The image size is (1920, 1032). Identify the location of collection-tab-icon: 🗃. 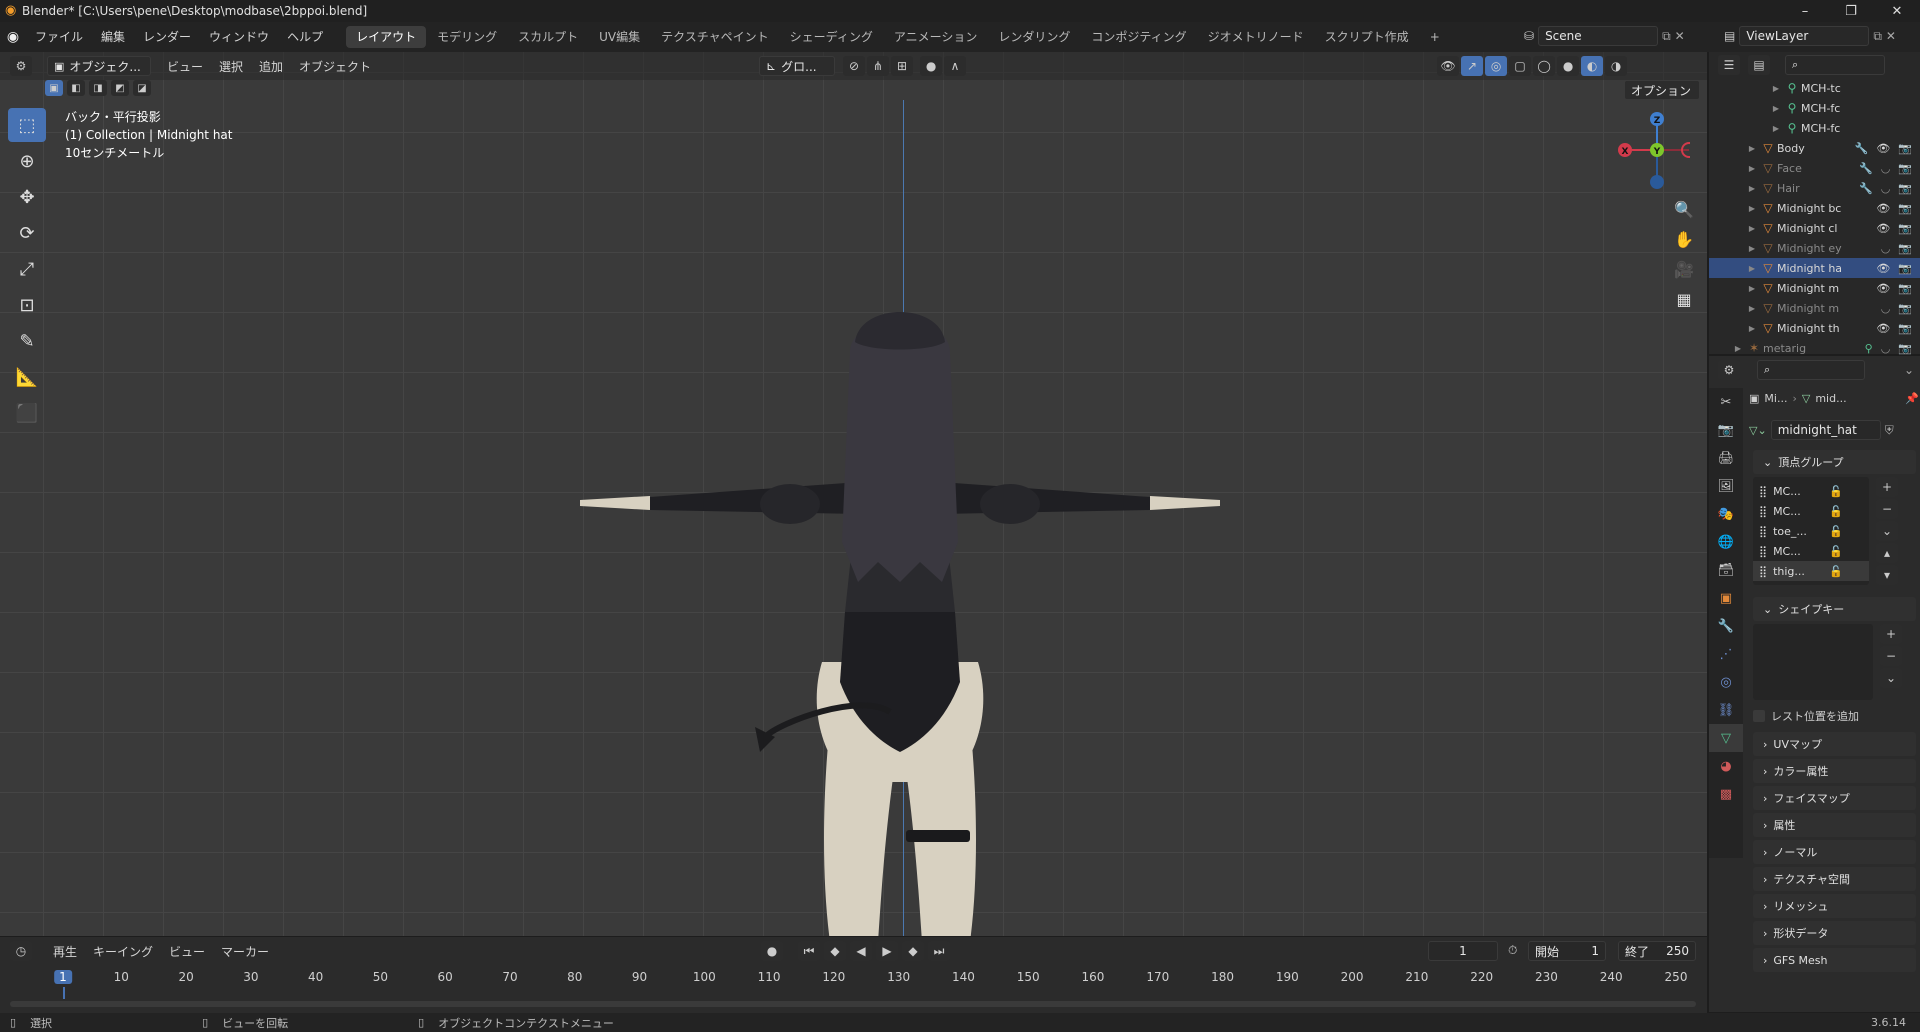
(1726, 570).